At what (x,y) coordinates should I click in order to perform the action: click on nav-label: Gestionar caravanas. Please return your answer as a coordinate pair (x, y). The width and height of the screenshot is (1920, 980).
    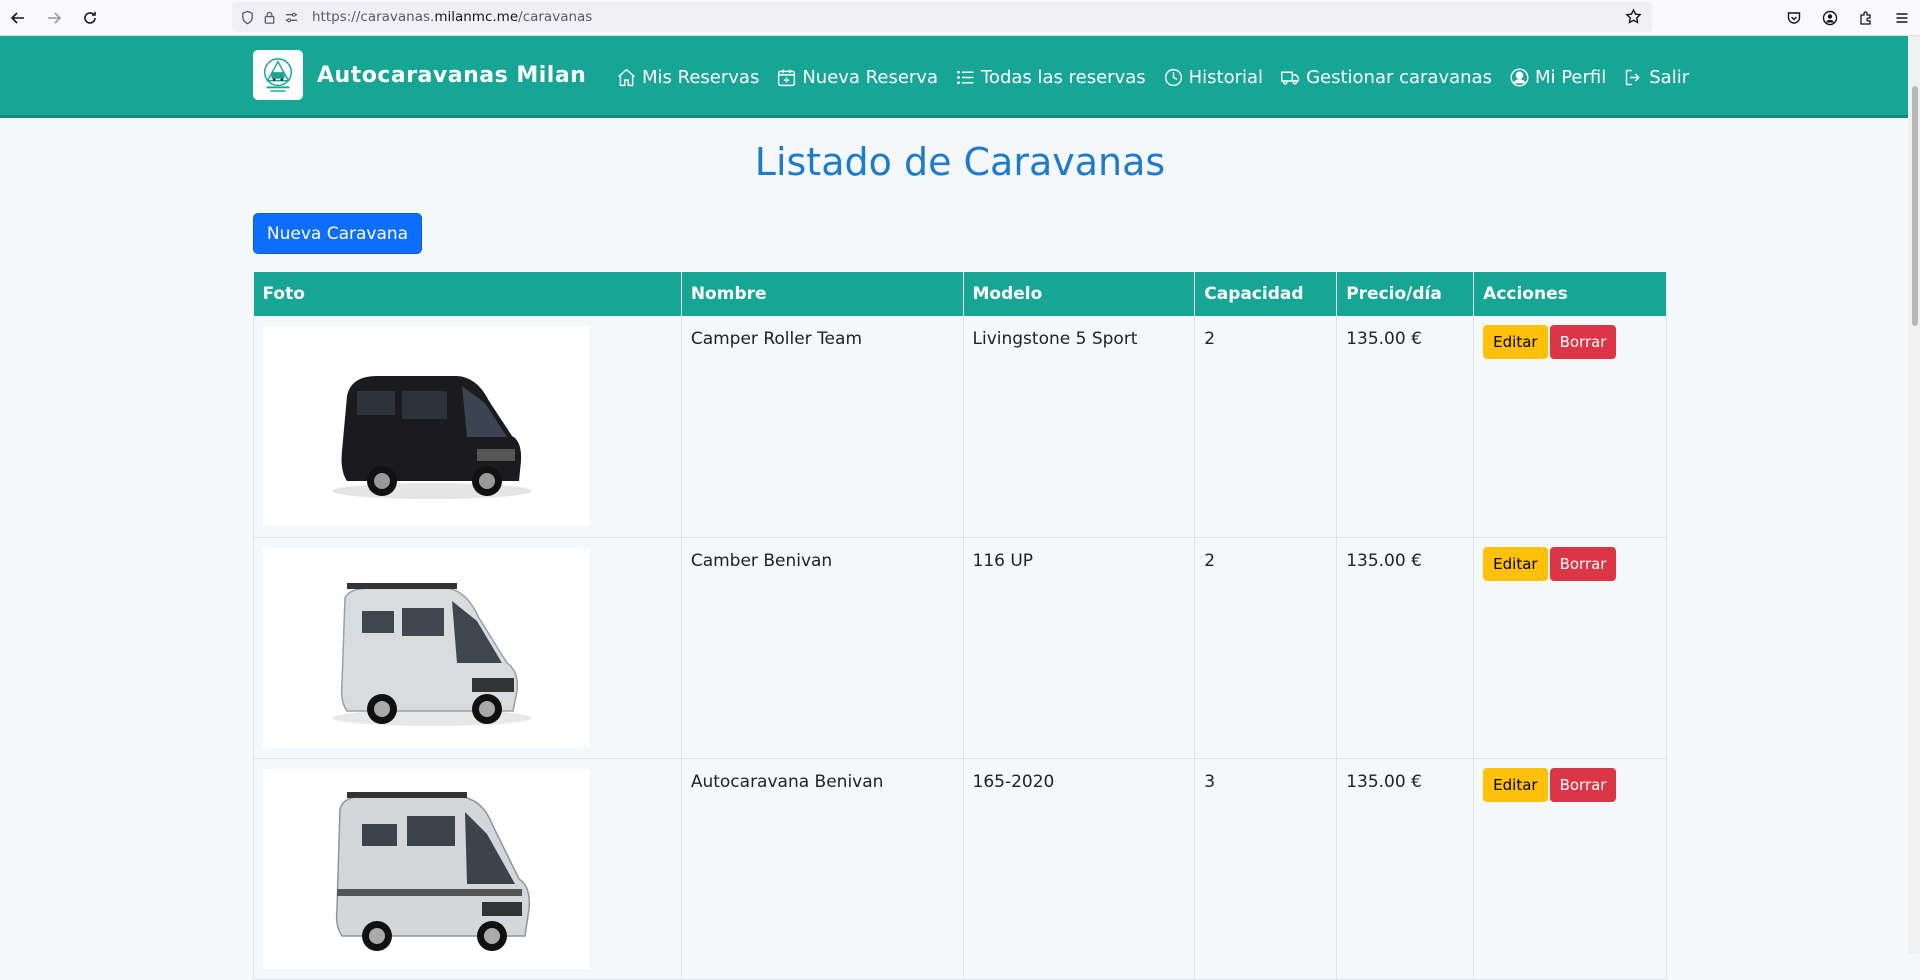
    Looking at the image, I should click on (1399, 77).